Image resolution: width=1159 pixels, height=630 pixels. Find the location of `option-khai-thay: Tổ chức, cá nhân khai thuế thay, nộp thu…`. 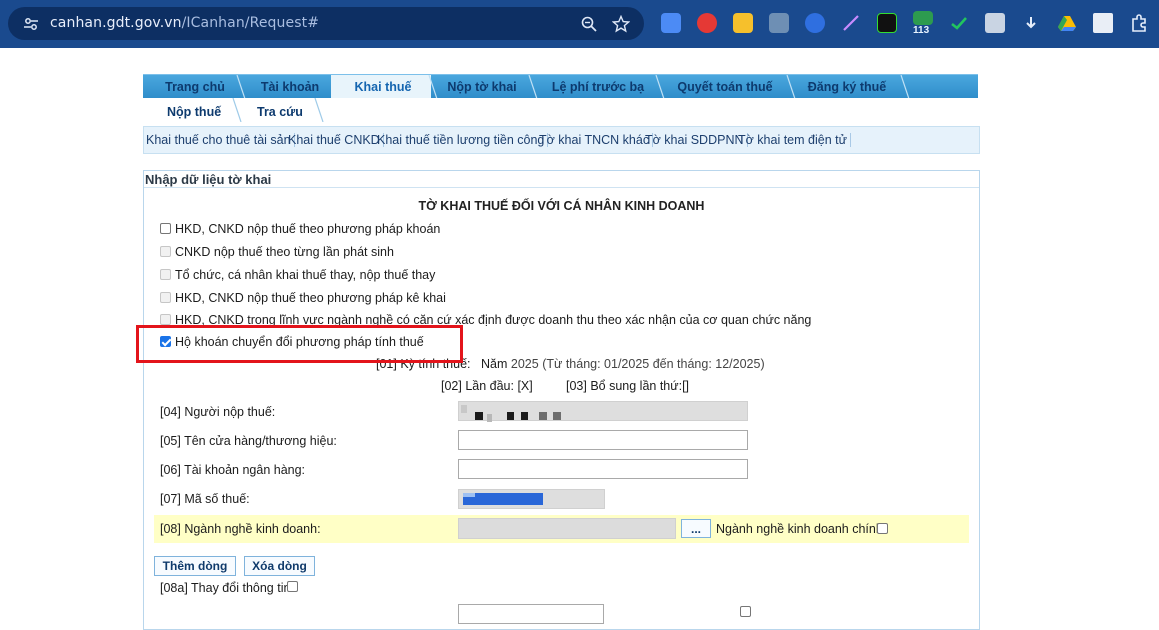

option-khai-thay: Tổ chức, cá nhân khai thuế thay, nộp thu… is located at coordinates (297, 275).